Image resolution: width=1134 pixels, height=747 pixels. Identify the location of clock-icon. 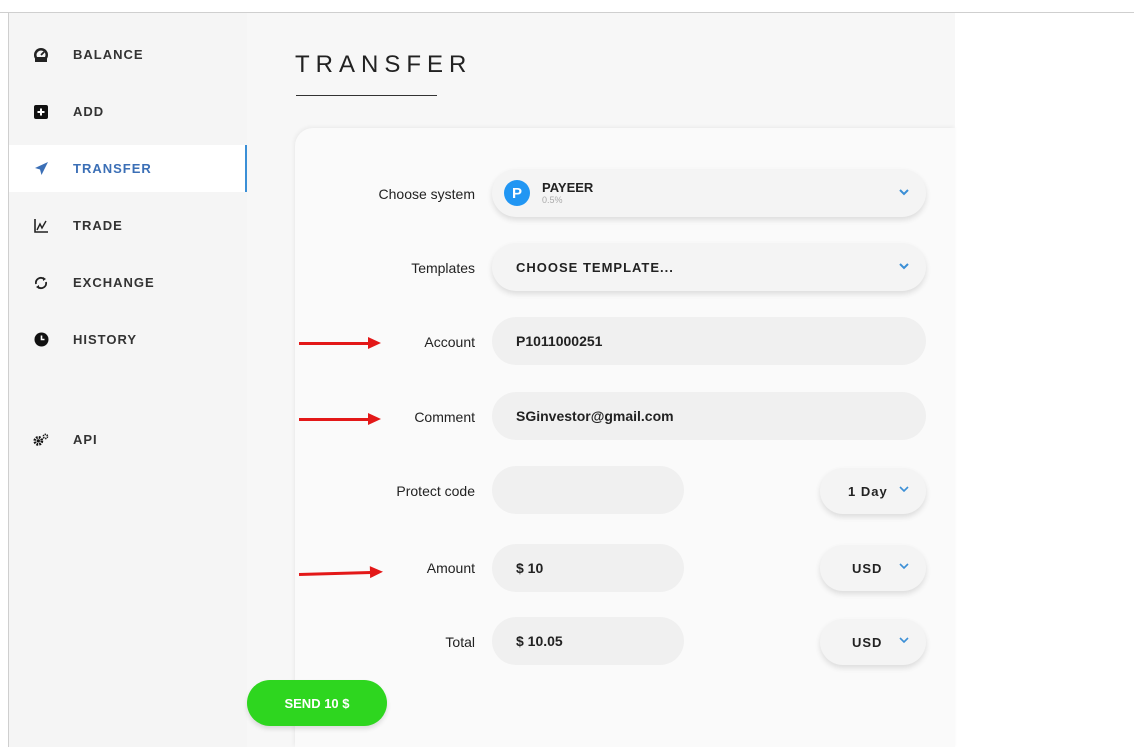
(41, 340).